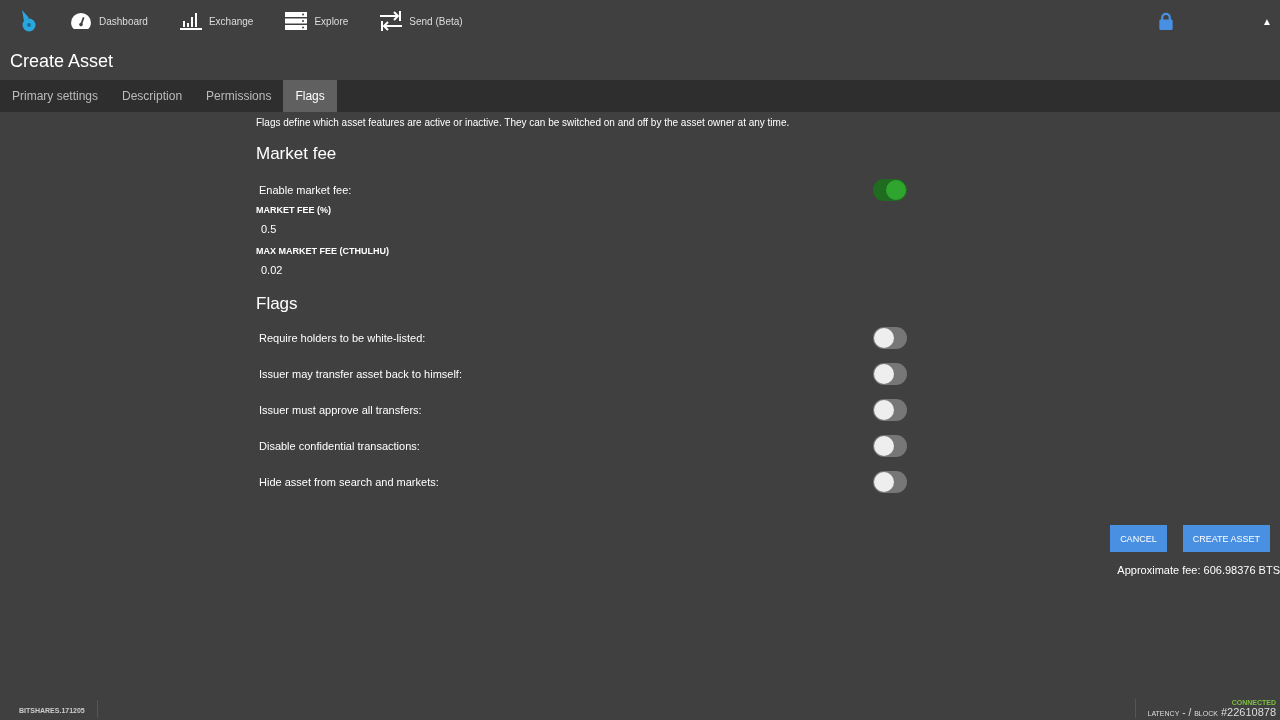 This screenshot has height=720, width=1280. I want to click on logo-icon, so click(28, 21).